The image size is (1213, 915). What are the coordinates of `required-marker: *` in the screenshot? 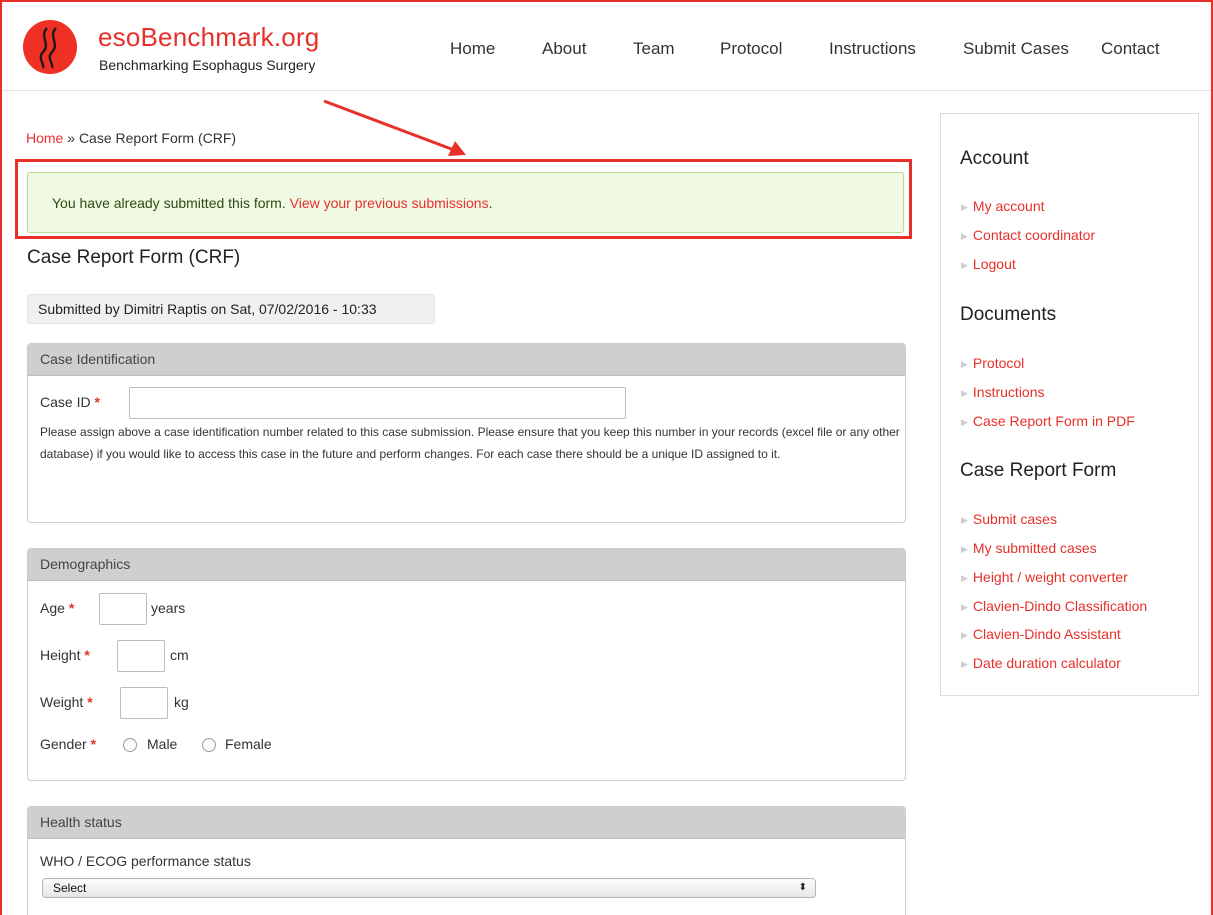 It's located at (97, 402).